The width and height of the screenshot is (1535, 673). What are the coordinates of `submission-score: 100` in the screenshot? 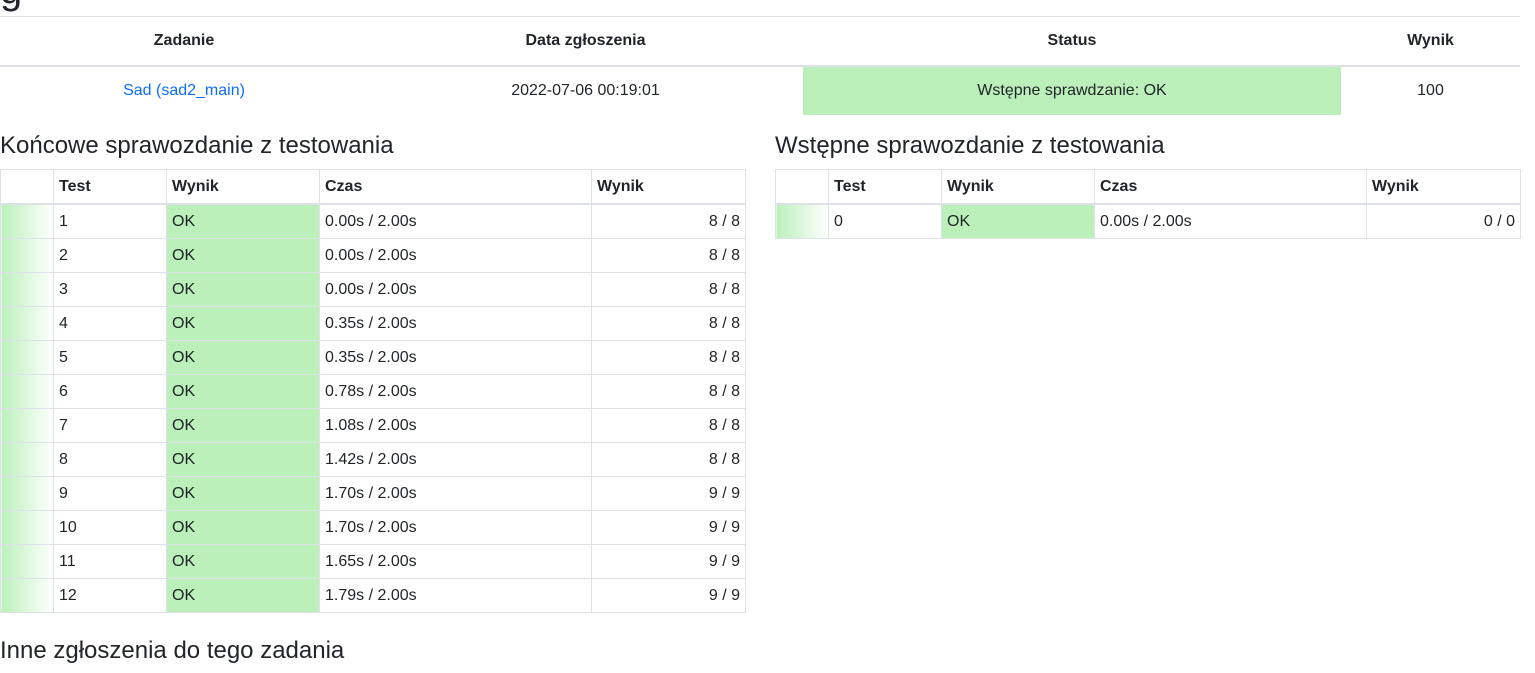 It's located at (1430, 90).